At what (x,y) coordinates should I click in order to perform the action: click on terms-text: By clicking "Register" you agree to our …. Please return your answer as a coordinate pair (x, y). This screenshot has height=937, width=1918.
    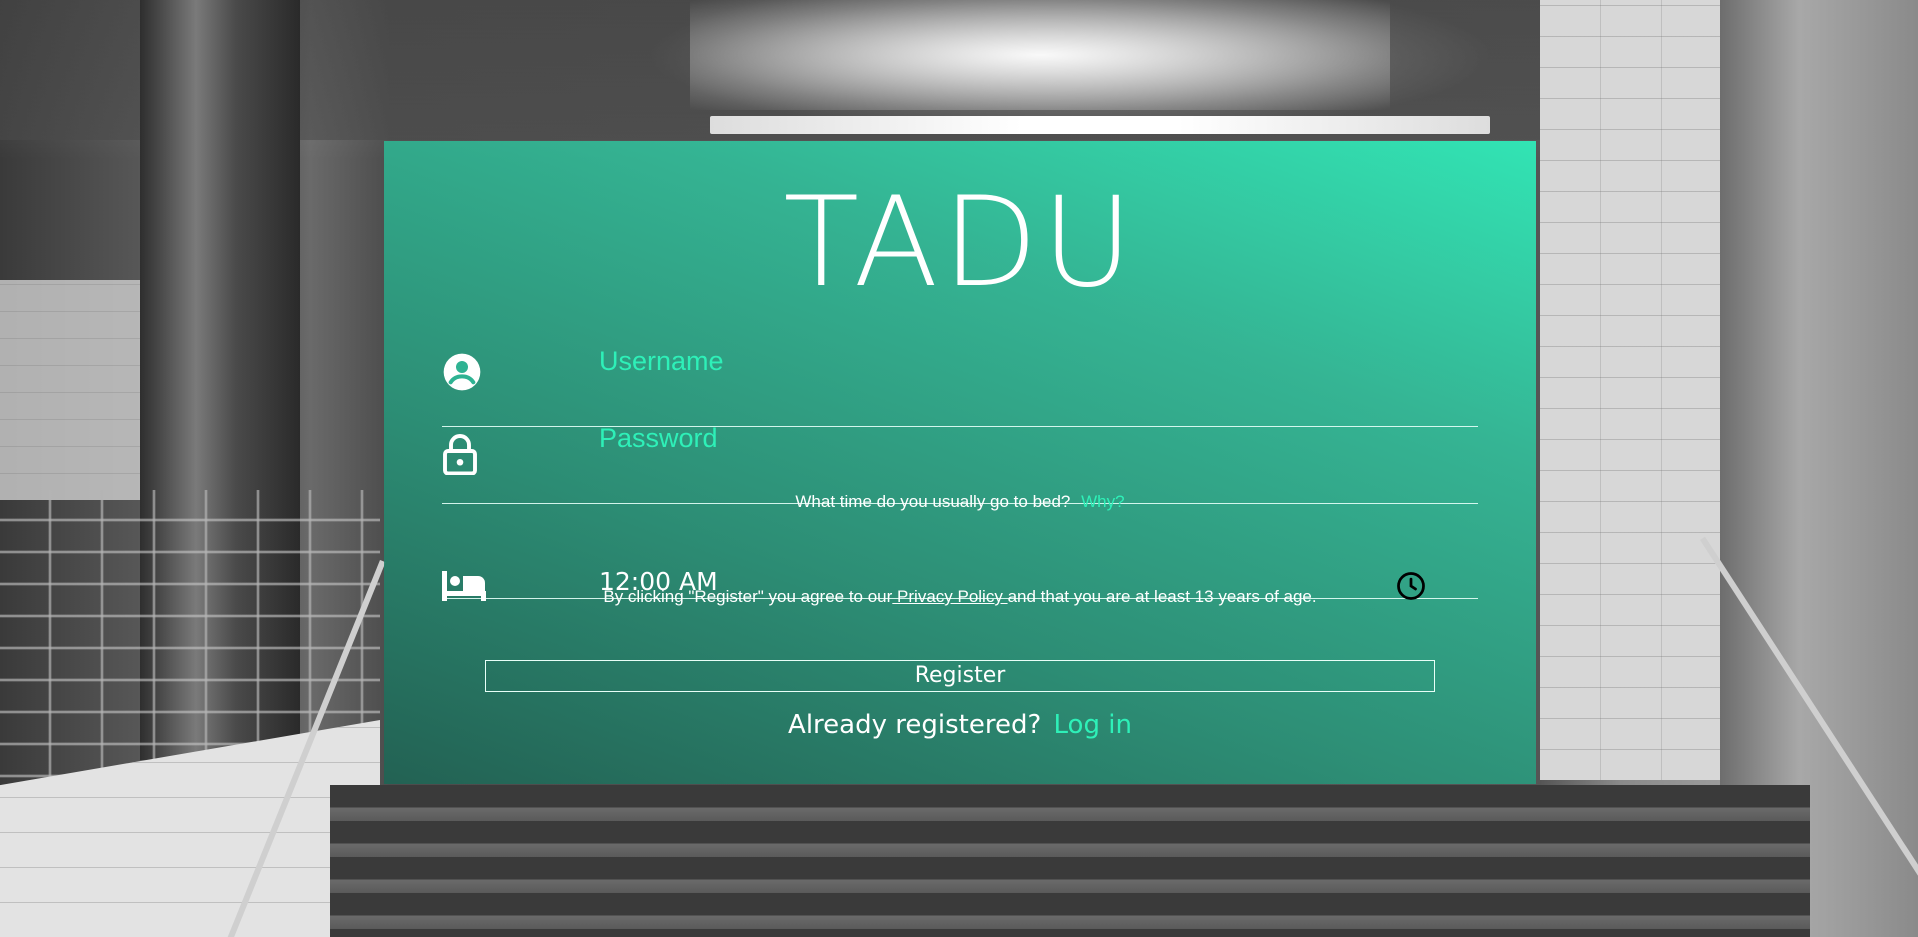
    Looking at the image, I should click on (960, 597).